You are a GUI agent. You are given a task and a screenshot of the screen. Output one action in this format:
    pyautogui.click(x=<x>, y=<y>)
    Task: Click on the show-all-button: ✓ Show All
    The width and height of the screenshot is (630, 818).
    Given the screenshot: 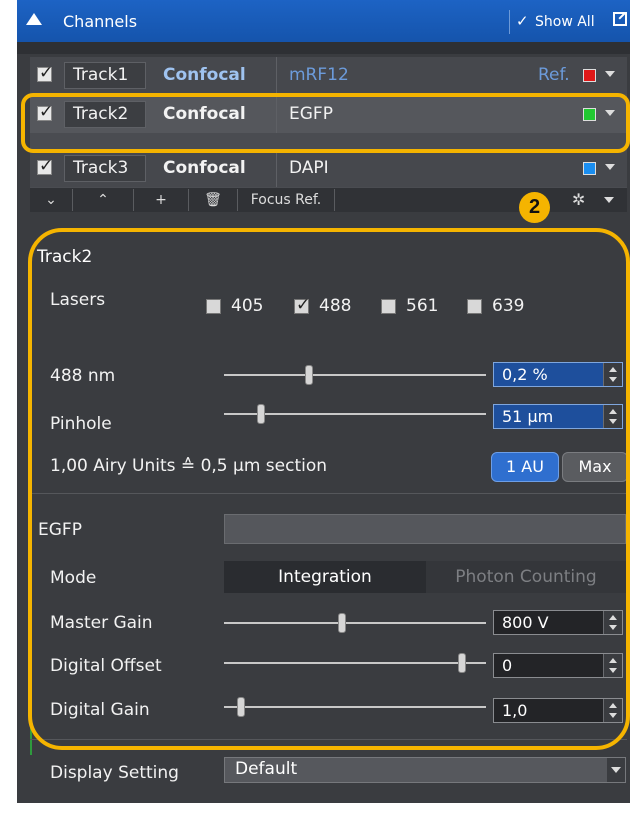 What is the action you would take?
    pyautogui.click(x=556, y=22)
    